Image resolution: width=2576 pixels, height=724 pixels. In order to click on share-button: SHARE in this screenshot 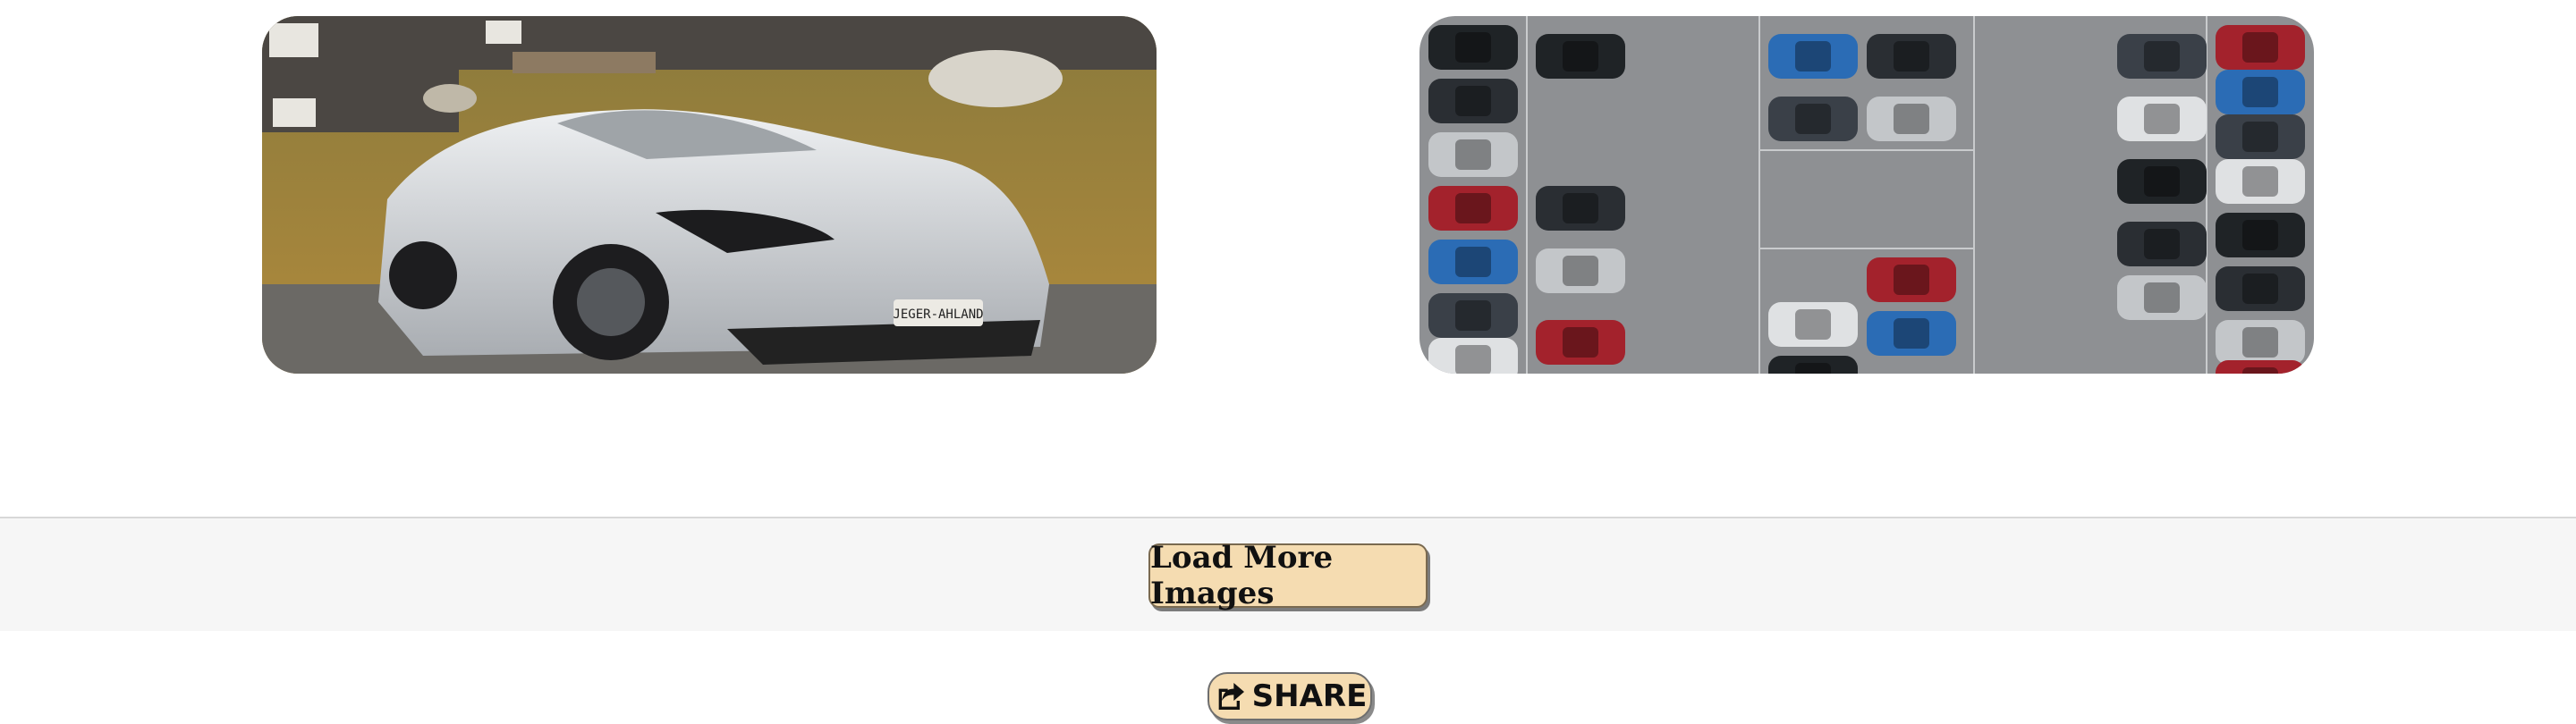, I will do `click(1290, 696)`.